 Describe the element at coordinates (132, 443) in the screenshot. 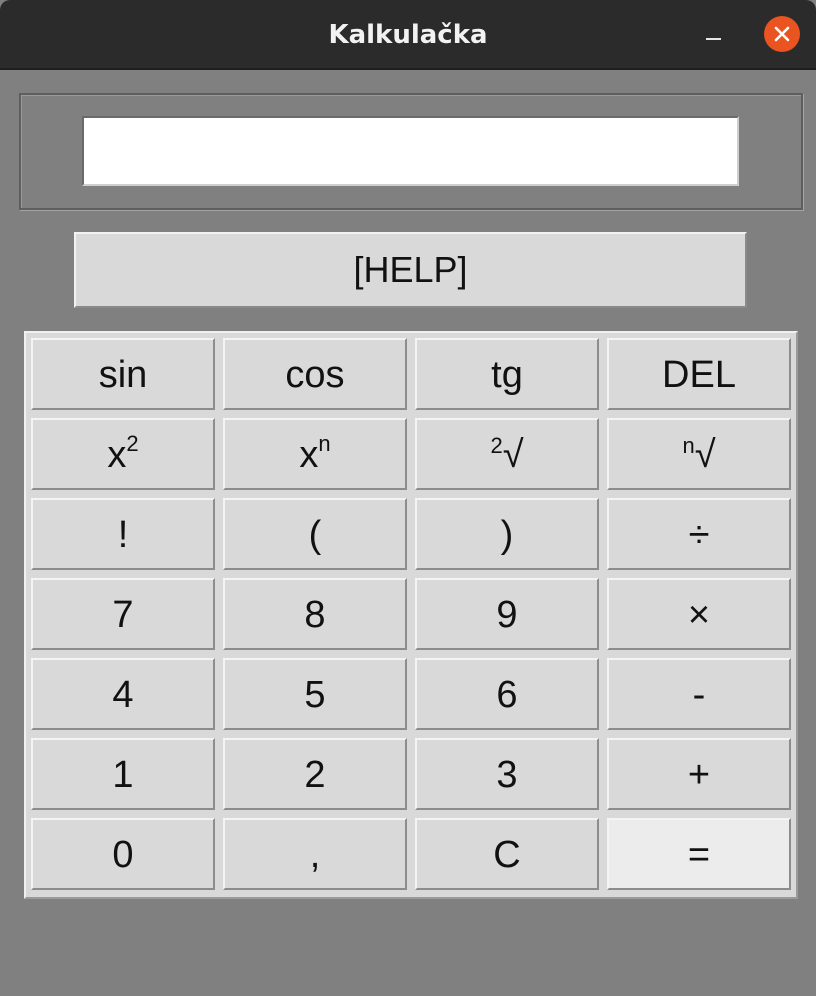

I see `square-exponent: 2` at that location.